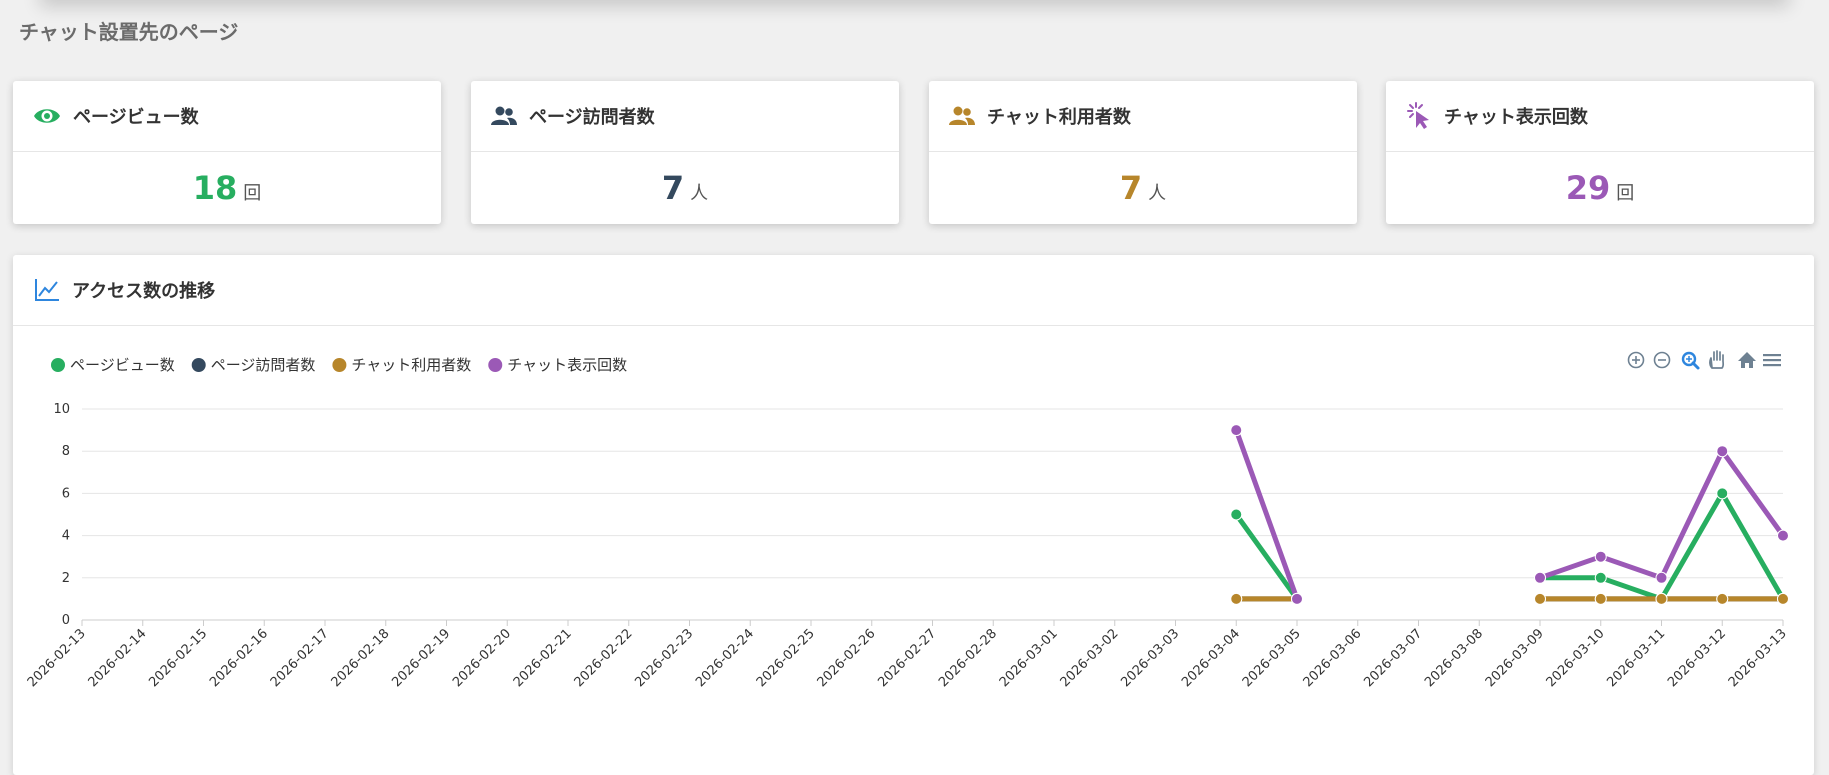 The image size is (1829, 775). Describe the element at coordinates (968, 658) in the screenshot. I see `x-tick-label: 2026-02-28` at that location.